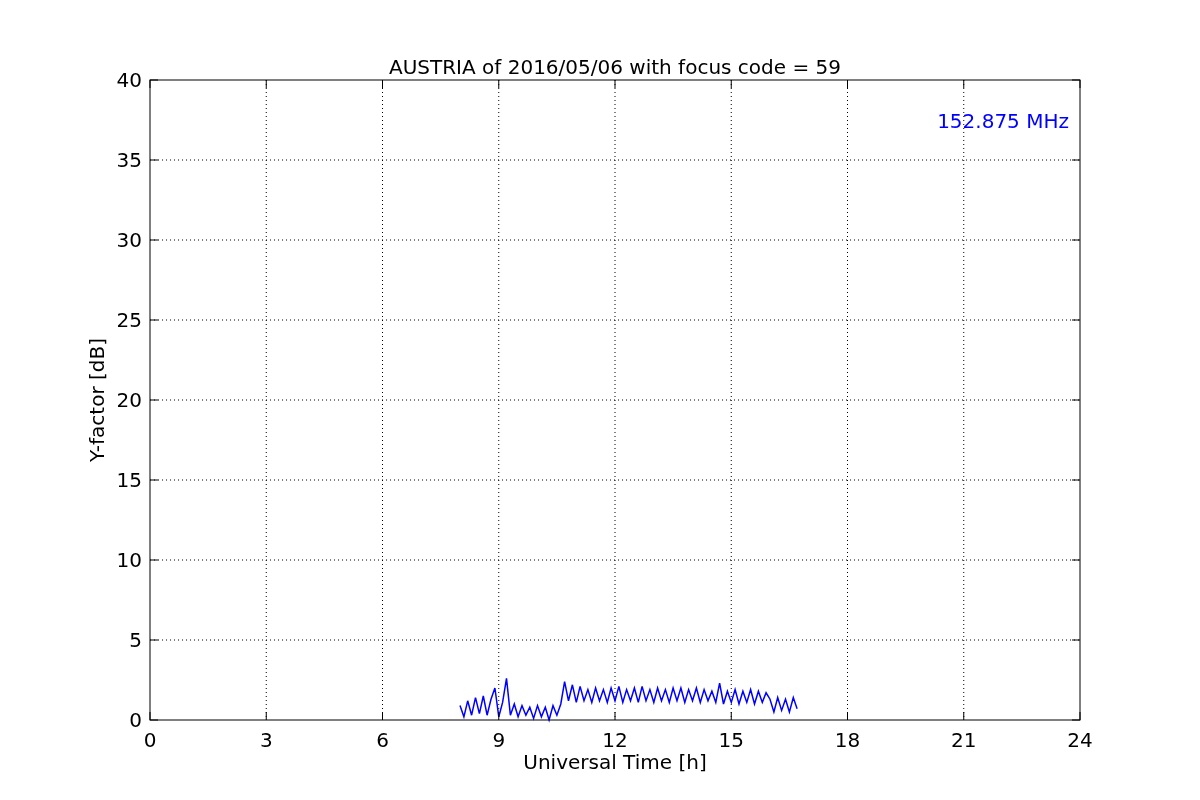 The height and width of the screenshot is (800, 1200). What do you see at coordinates (1080, 740) in the screenshot?
I see `x-tick-label: 24` at bounding box center [1080, 740].